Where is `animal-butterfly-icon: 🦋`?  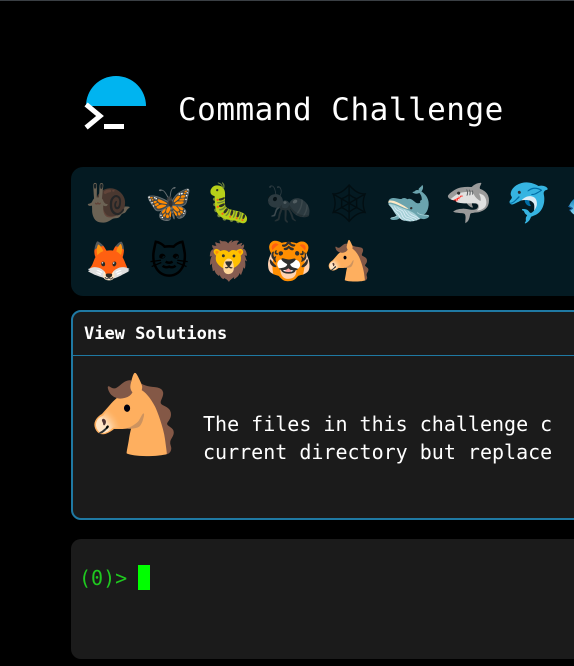 animal-butterfly-icon: 🦋 is located at coordinates (169, 203).